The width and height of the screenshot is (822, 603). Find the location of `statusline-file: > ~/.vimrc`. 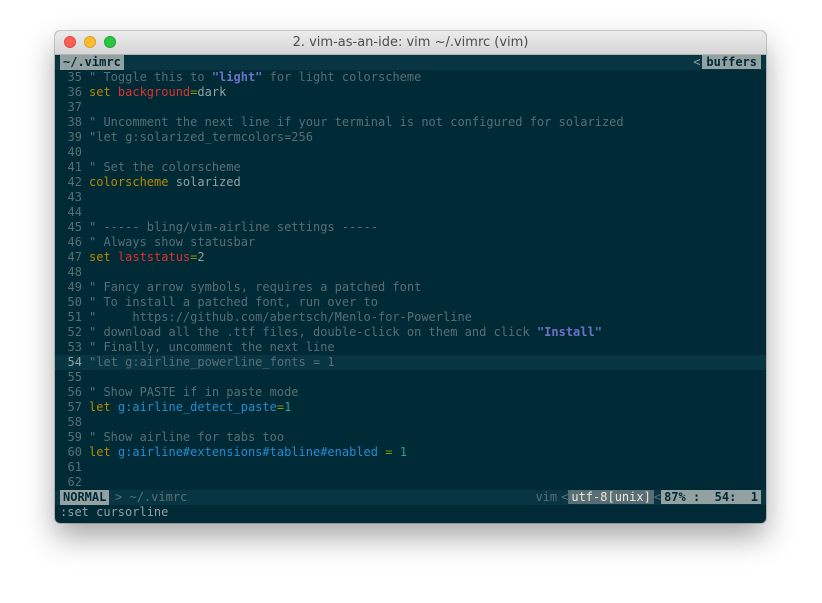

statusline-file: > ~/.vimrc is located at coordinates (151, 497).